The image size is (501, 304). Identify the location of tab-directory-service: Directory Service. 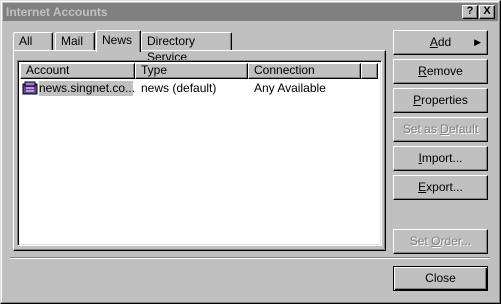
(186, 48).